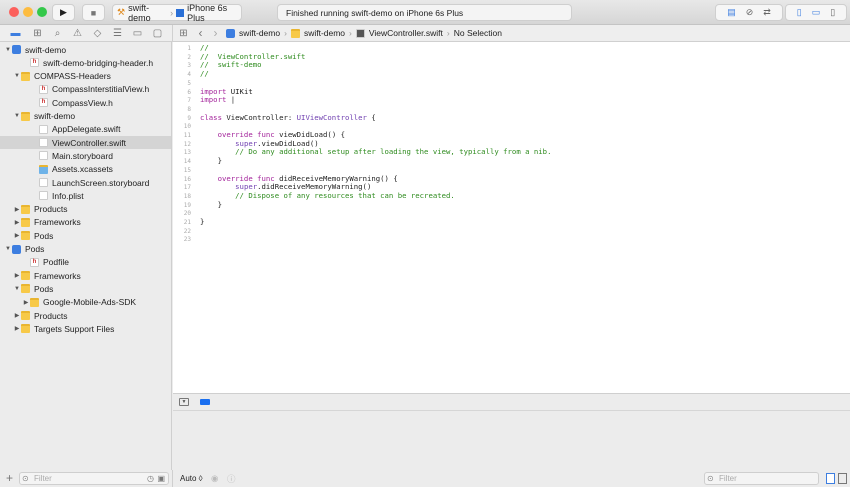 The width and height of the screenshot is (850, 487). What do you see at coordinates (336, 178) in the screenshot?
I see `code-token: didReceiveMemoryWarning() {` at bounding box center [336, 178].